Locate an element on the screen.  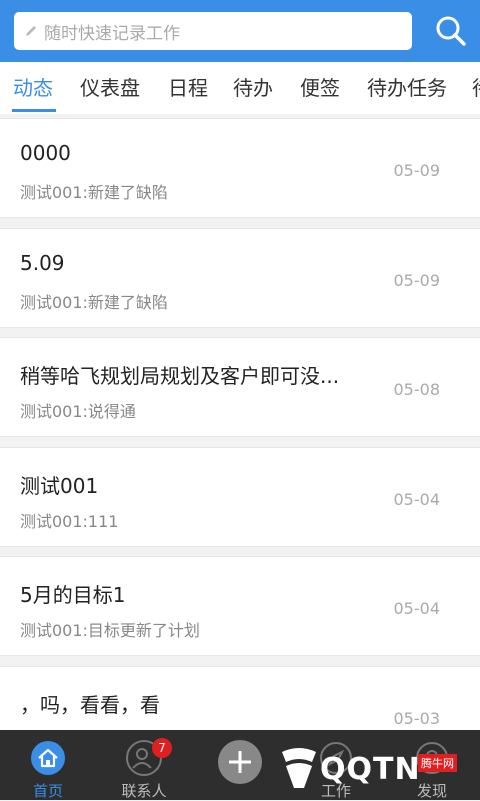
feed-item-subtitle: 测试001:说得通 is located at coordinates (78, 411).